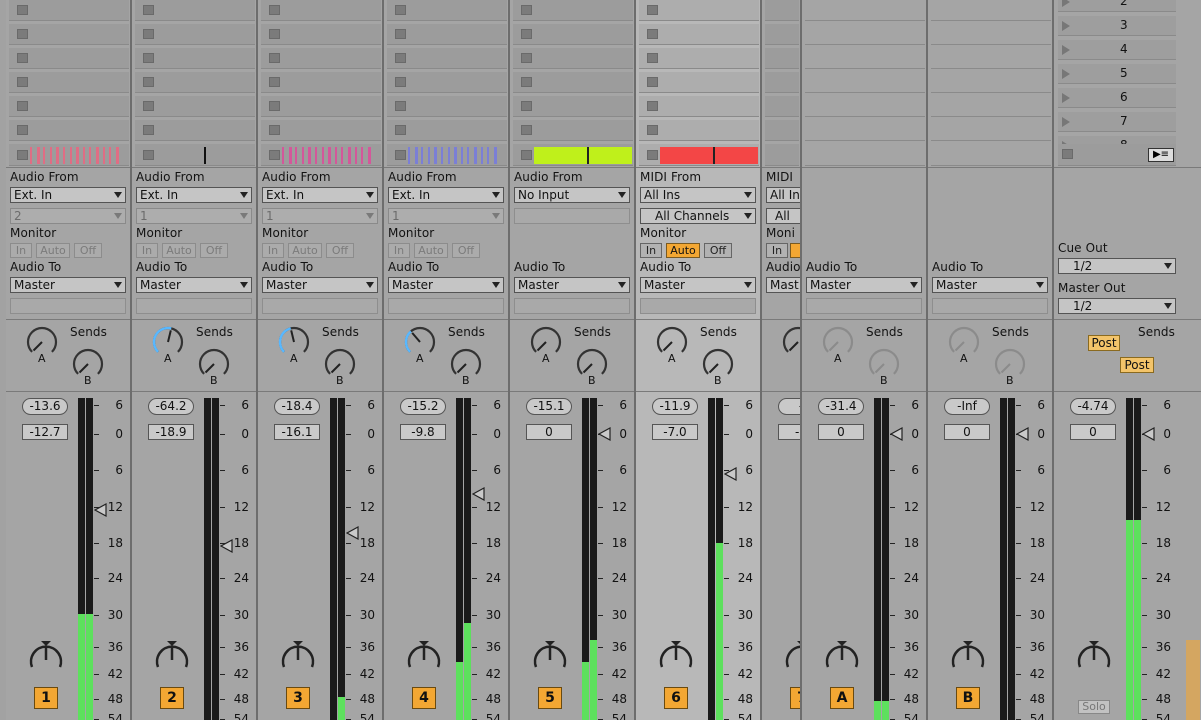 The width and height of the screenshot is (1201, 720). I want to click on volume-display: -12.7, so click(45, 432).